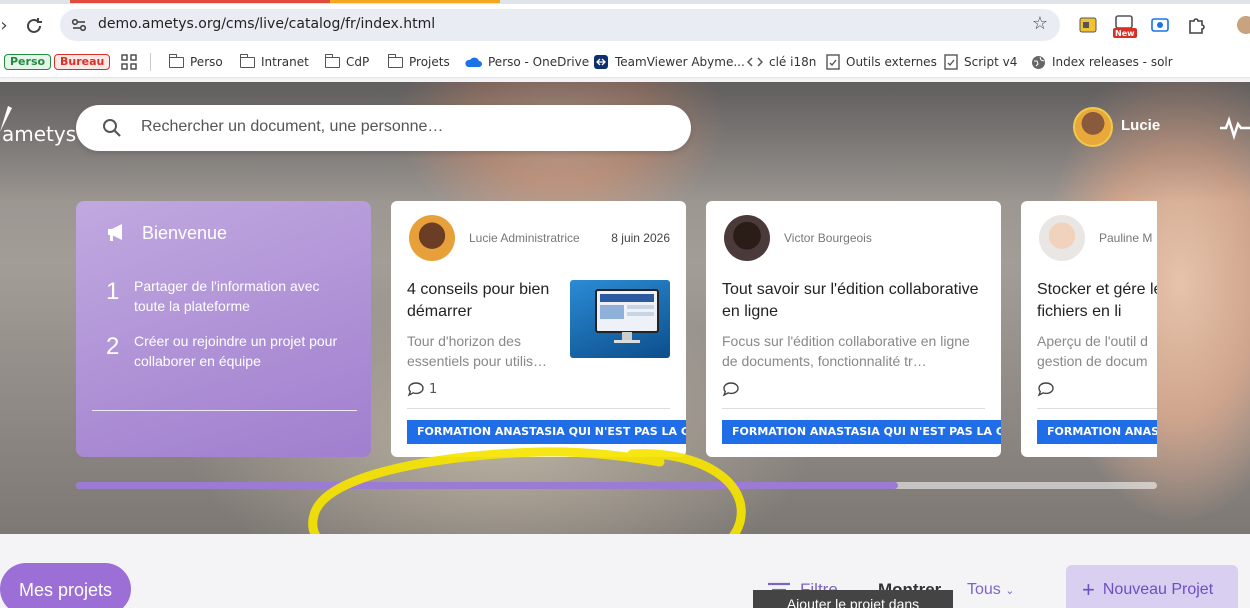  I want to click on my-projects-button: Mes projets, so click(65, 585).